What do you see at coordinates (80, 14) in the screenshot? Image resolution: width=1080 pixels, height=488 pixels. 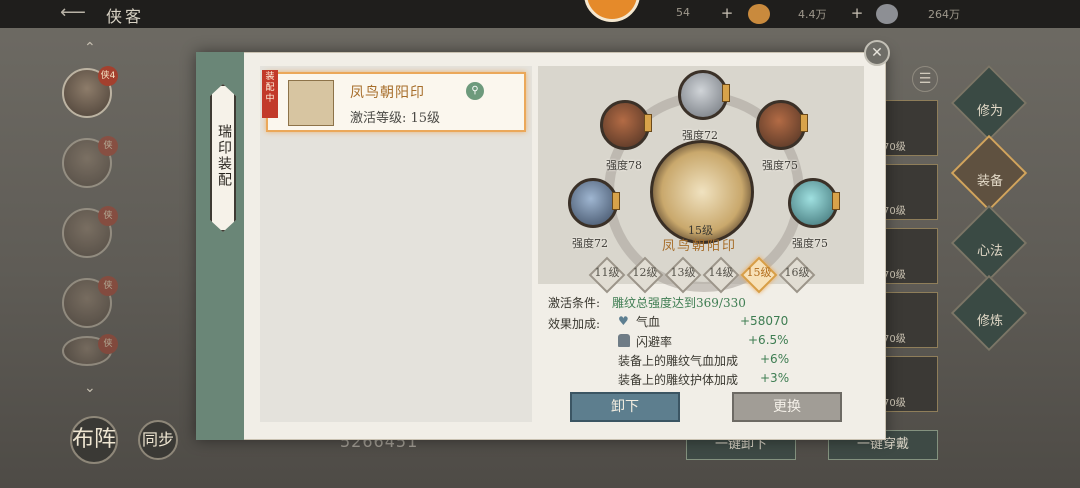 I see `back-arrow-icon: ⟵` at bounding box center [80, 14].